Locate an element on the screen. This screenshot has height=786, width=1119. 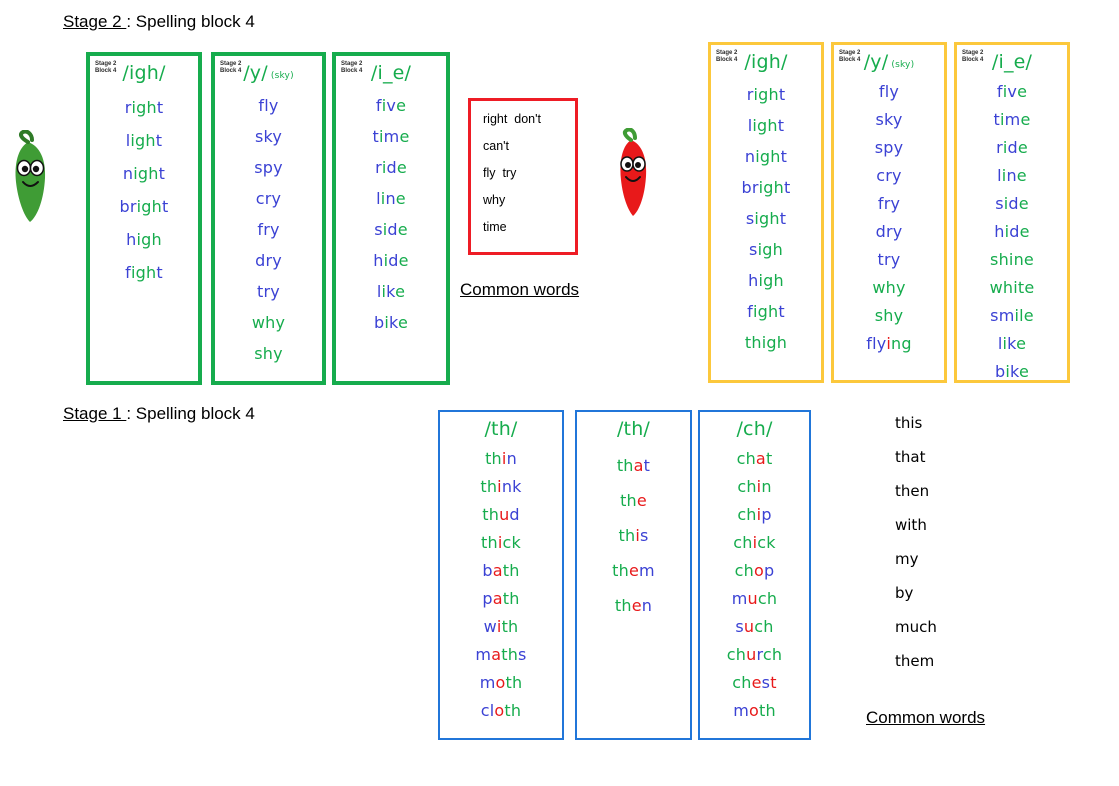
common-word-item: then is located at coordinates (912, 491).